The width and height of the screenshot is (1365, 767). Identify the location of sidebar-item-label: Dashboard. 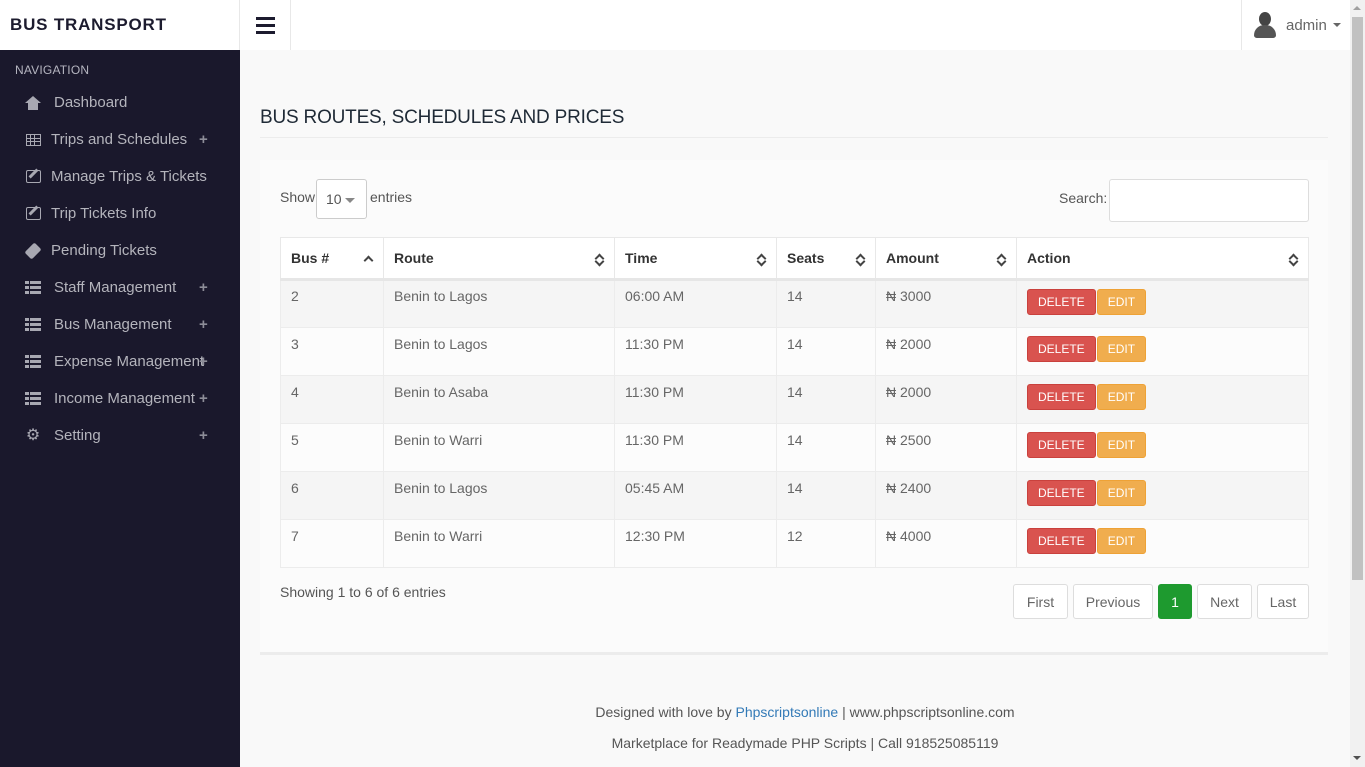
(91, 102).